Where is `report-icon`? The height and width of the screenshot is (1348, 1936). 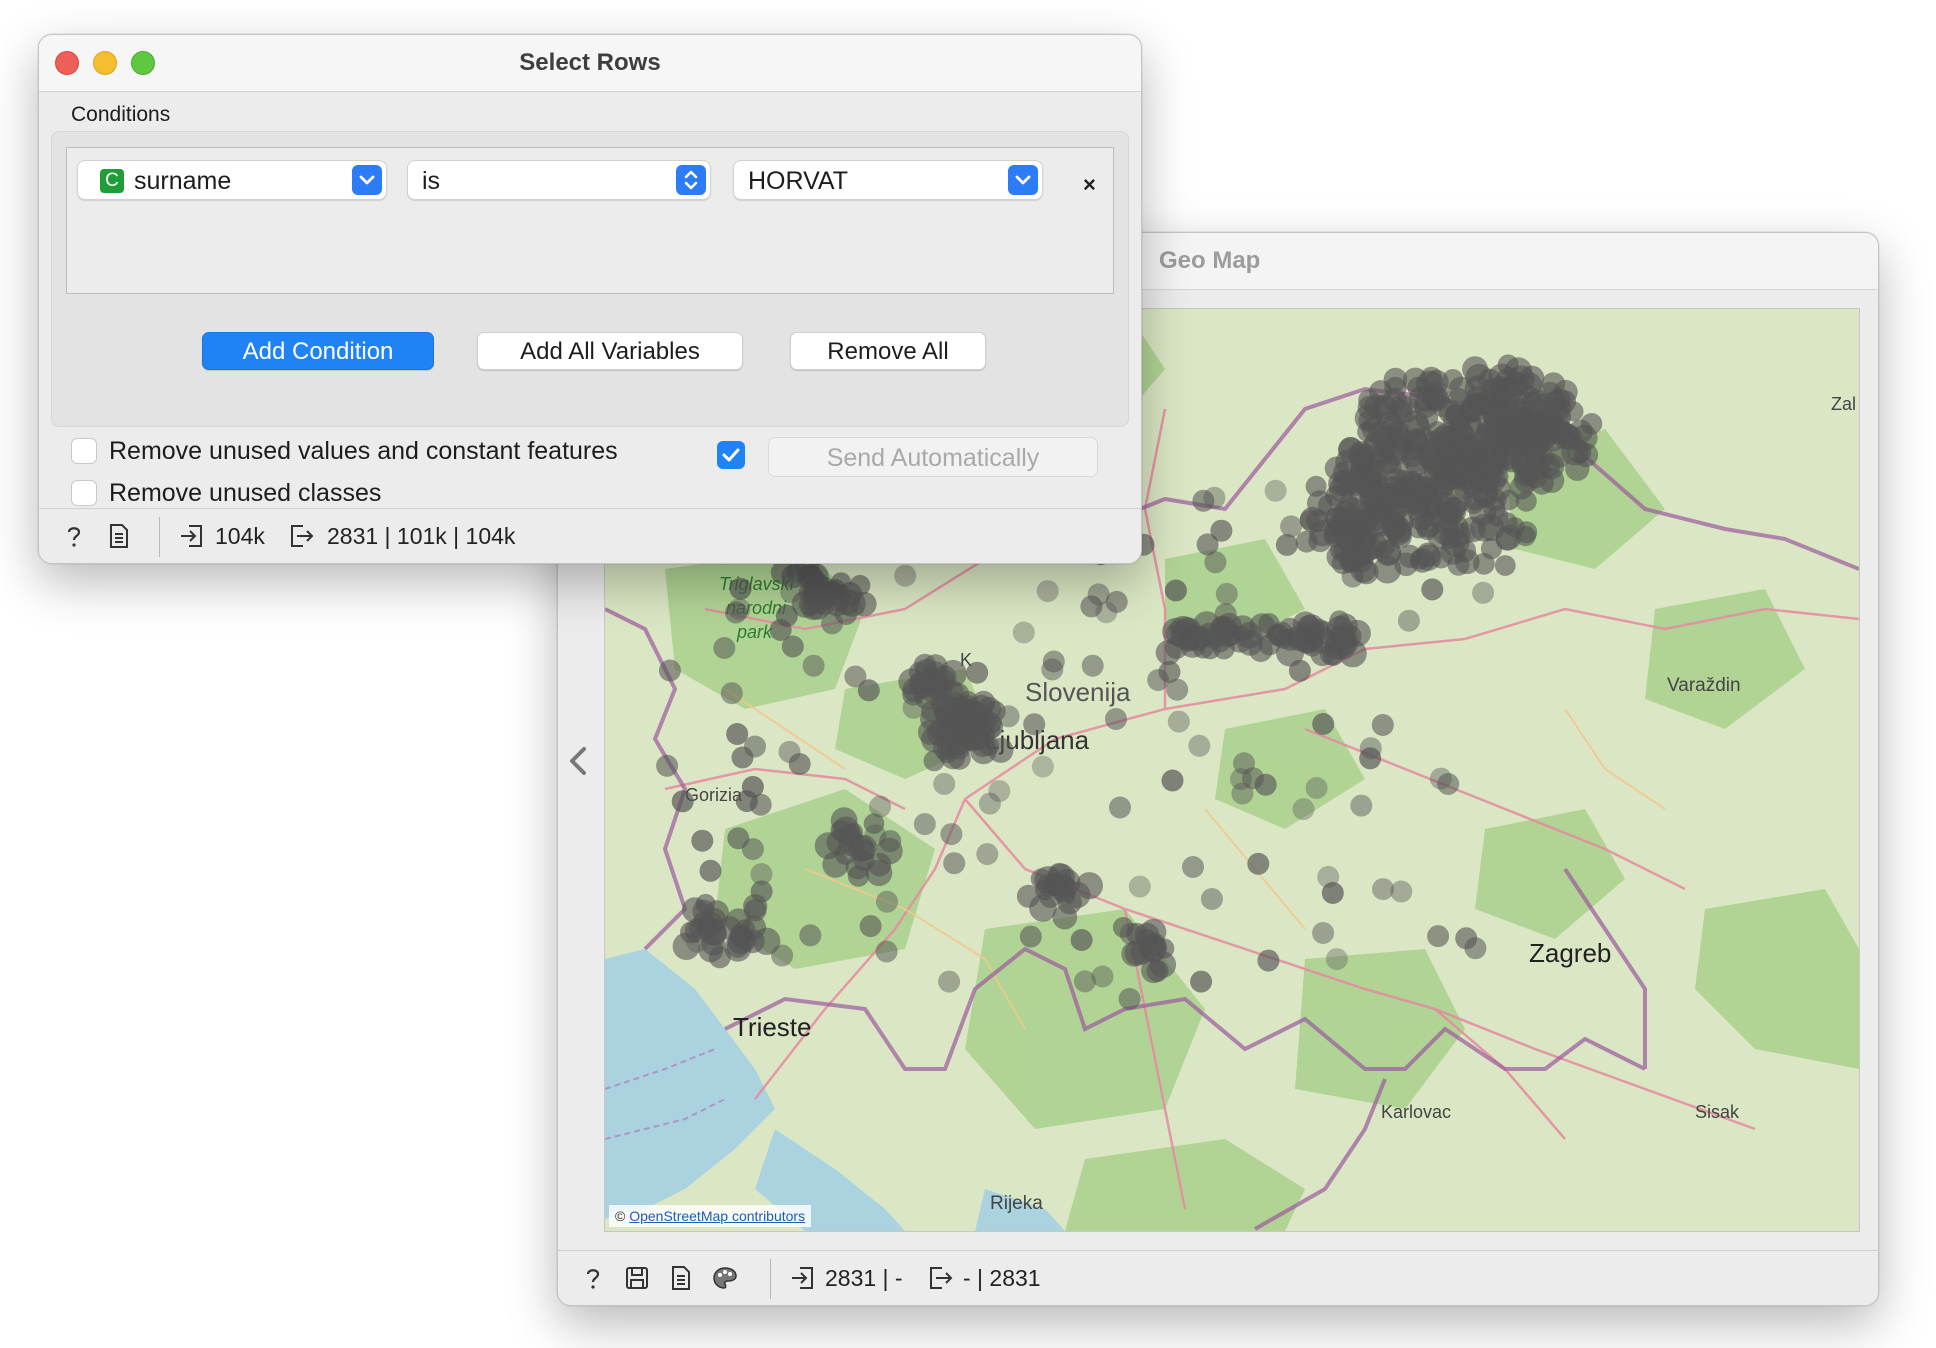 report-icon is located at coordinates (119, 536).